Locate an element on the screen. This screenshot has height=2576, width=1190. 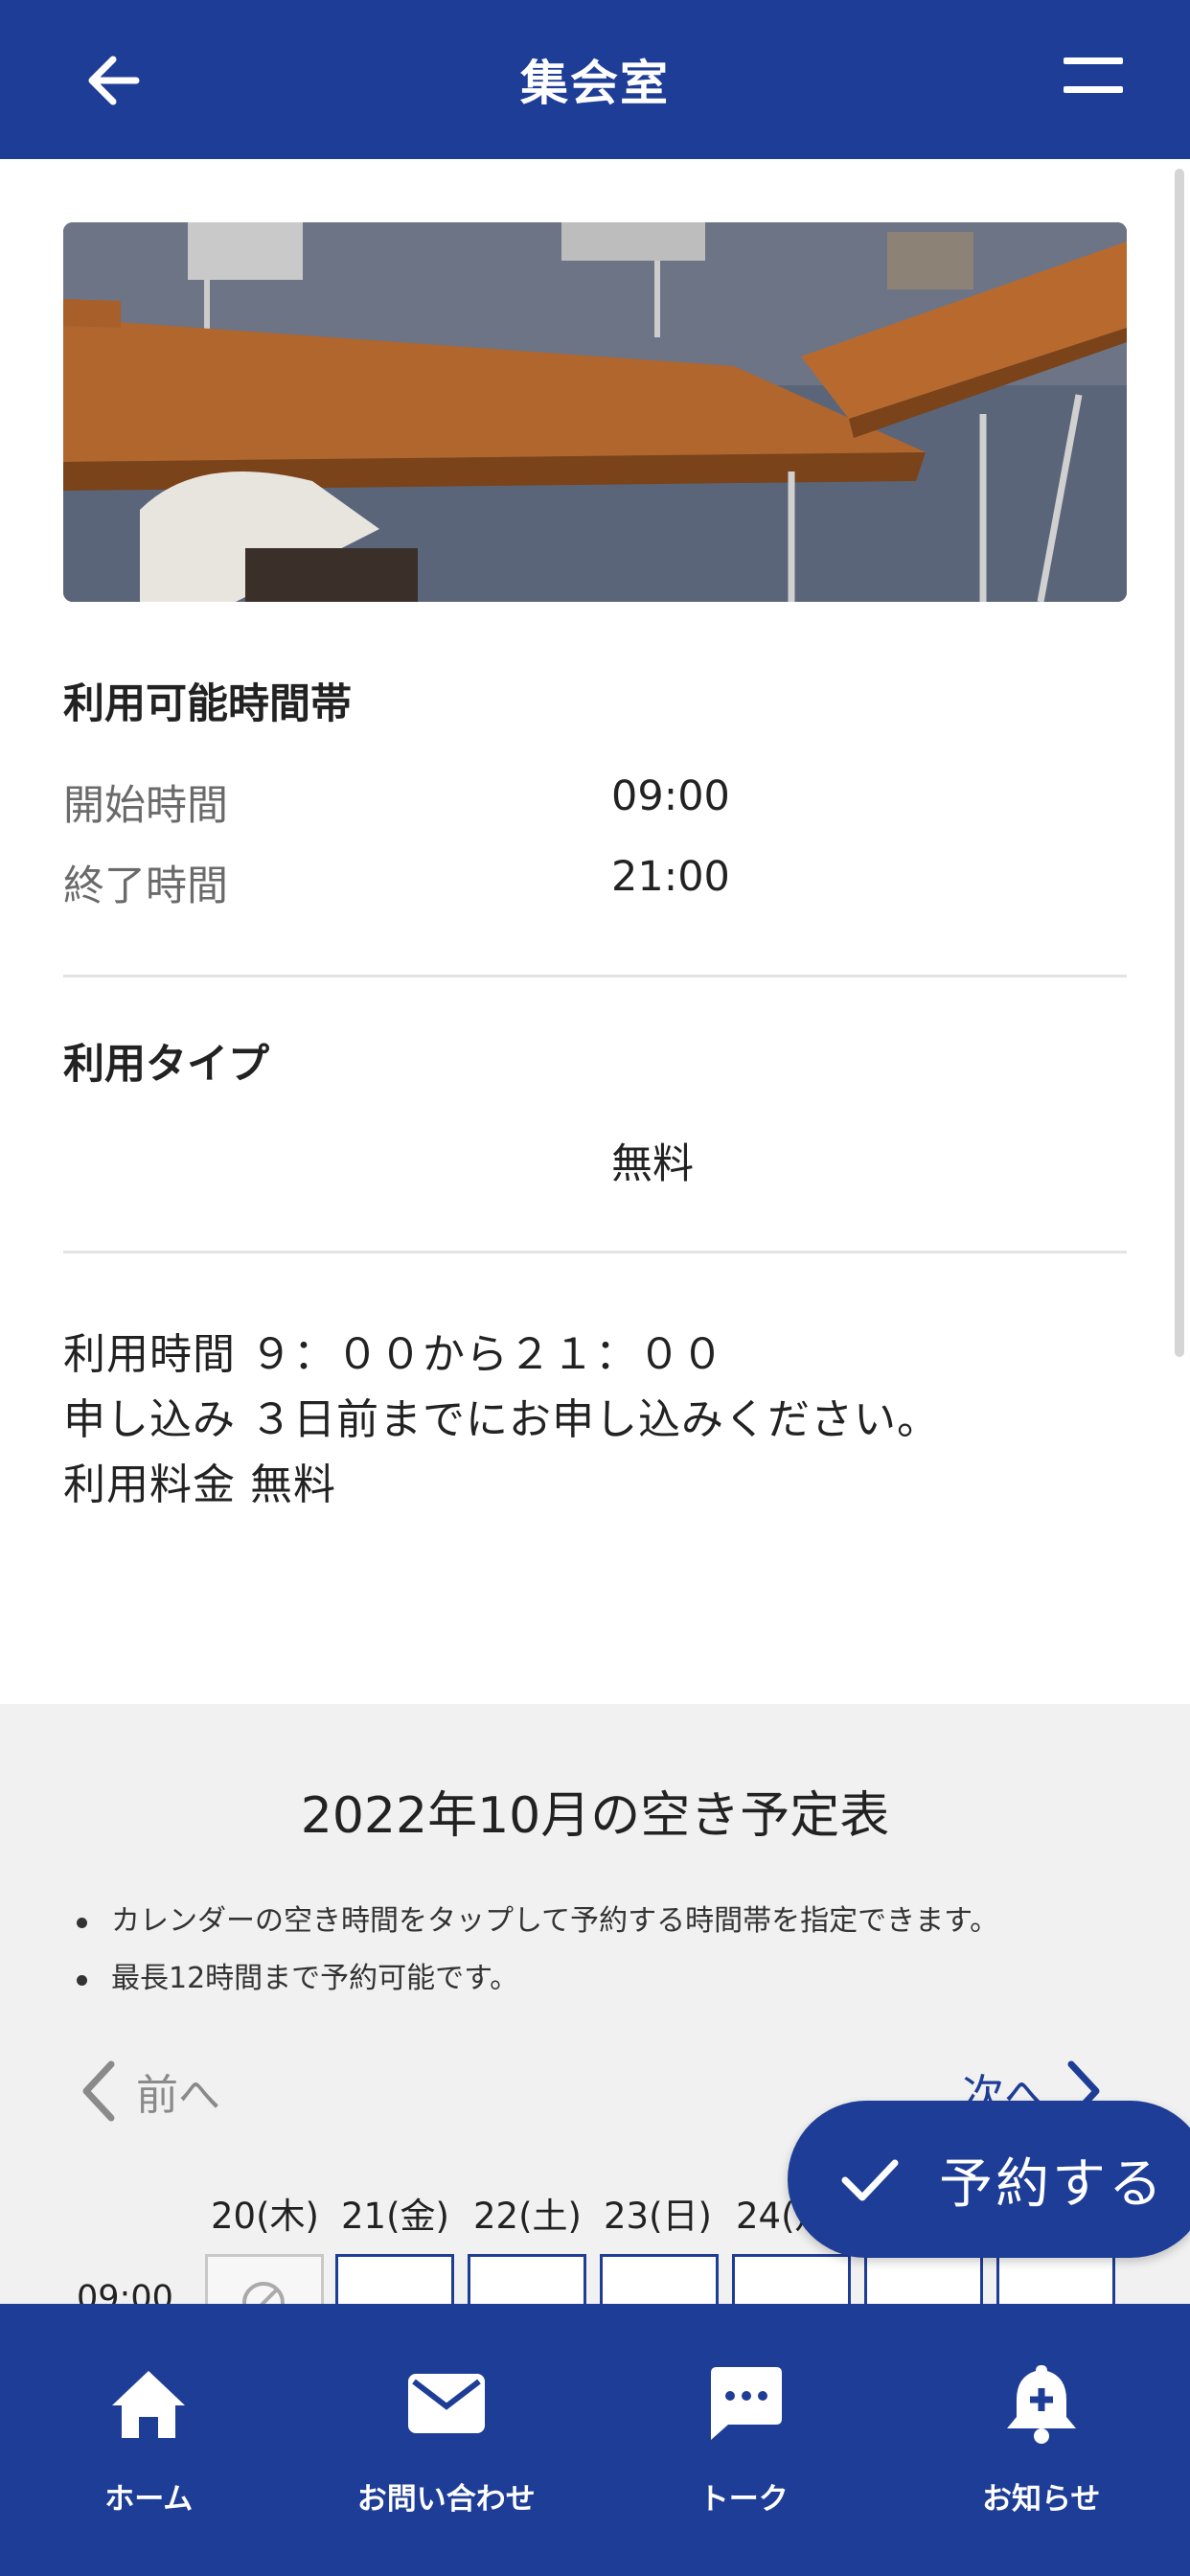
end-time-value: 21:00 is located at coordinates (670, 877).